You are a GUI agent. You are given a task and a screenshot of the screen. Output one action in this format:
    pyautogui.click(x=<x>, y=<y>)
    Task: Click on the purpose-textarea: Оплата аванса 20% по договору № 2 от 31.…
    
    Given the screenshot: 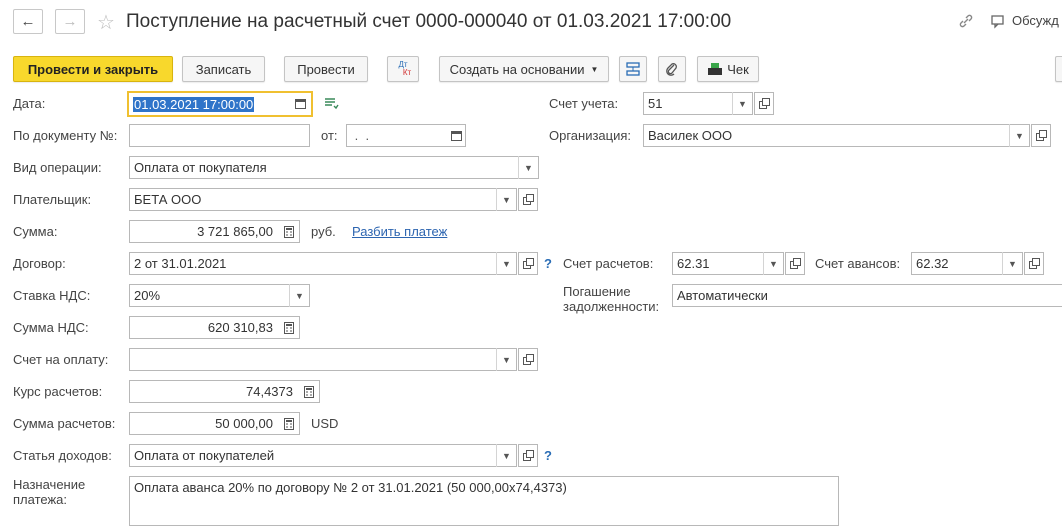 What is the action you would take?
    pyautogui.click(x=484, y=501)
    